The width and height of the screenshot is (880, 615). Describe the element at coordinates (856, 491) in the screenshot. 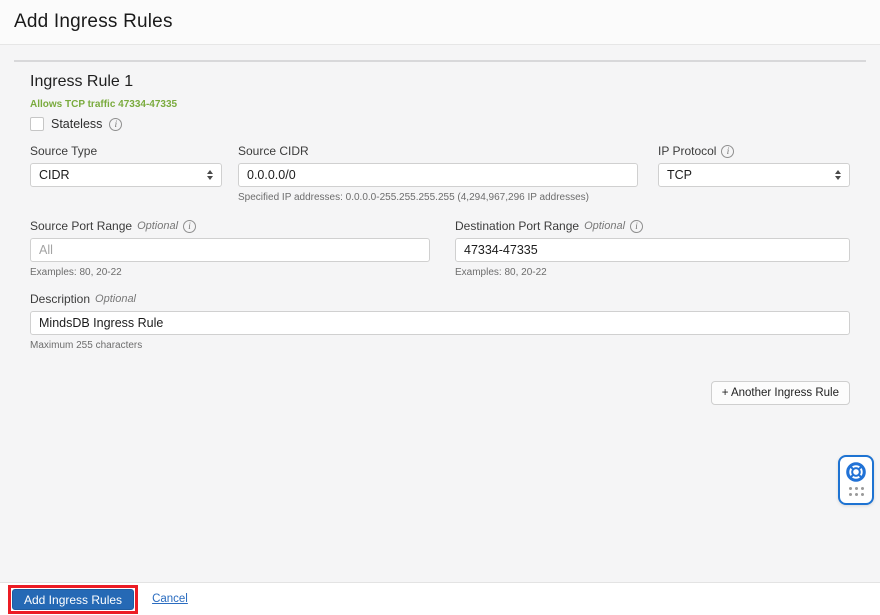

I see `drag-handle-dots-icon` at that location.